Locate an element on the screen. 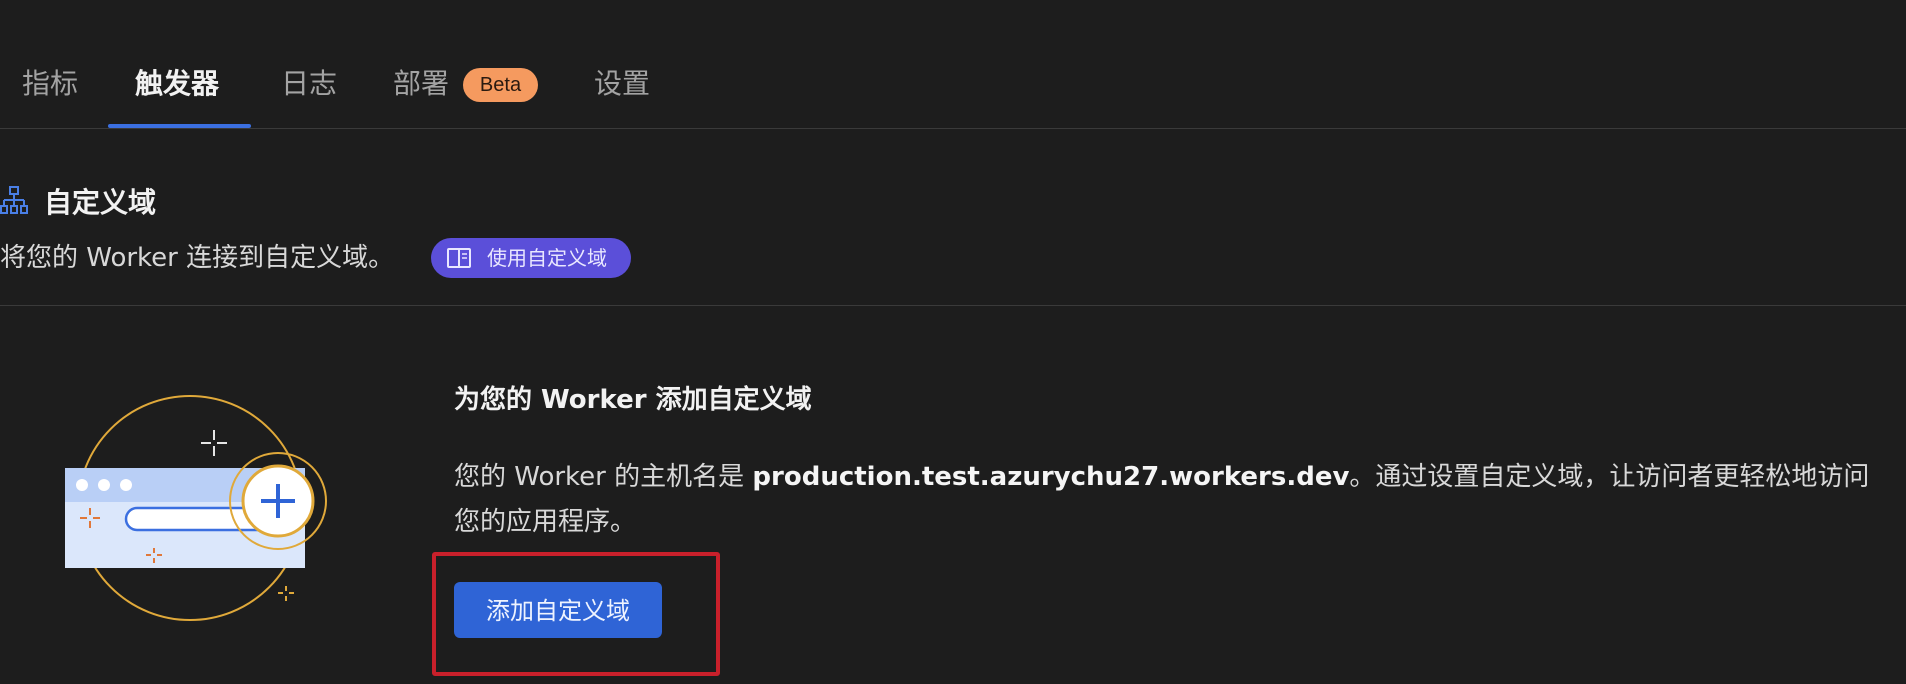 The width and height of the screenshot is (1906, 684). body-prefix: 您的 Worker 的主机名是 is located at coordinates (603, 477).